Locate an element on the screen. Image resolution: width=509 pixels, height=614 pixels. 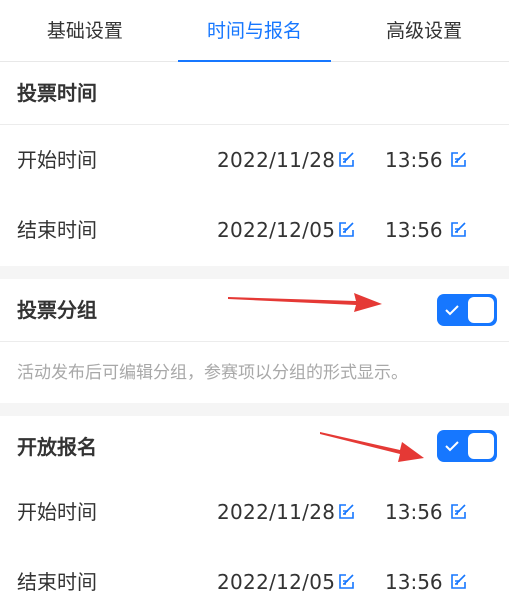
vote-start-label: 开始时间 is located at coordinates (57, 160).